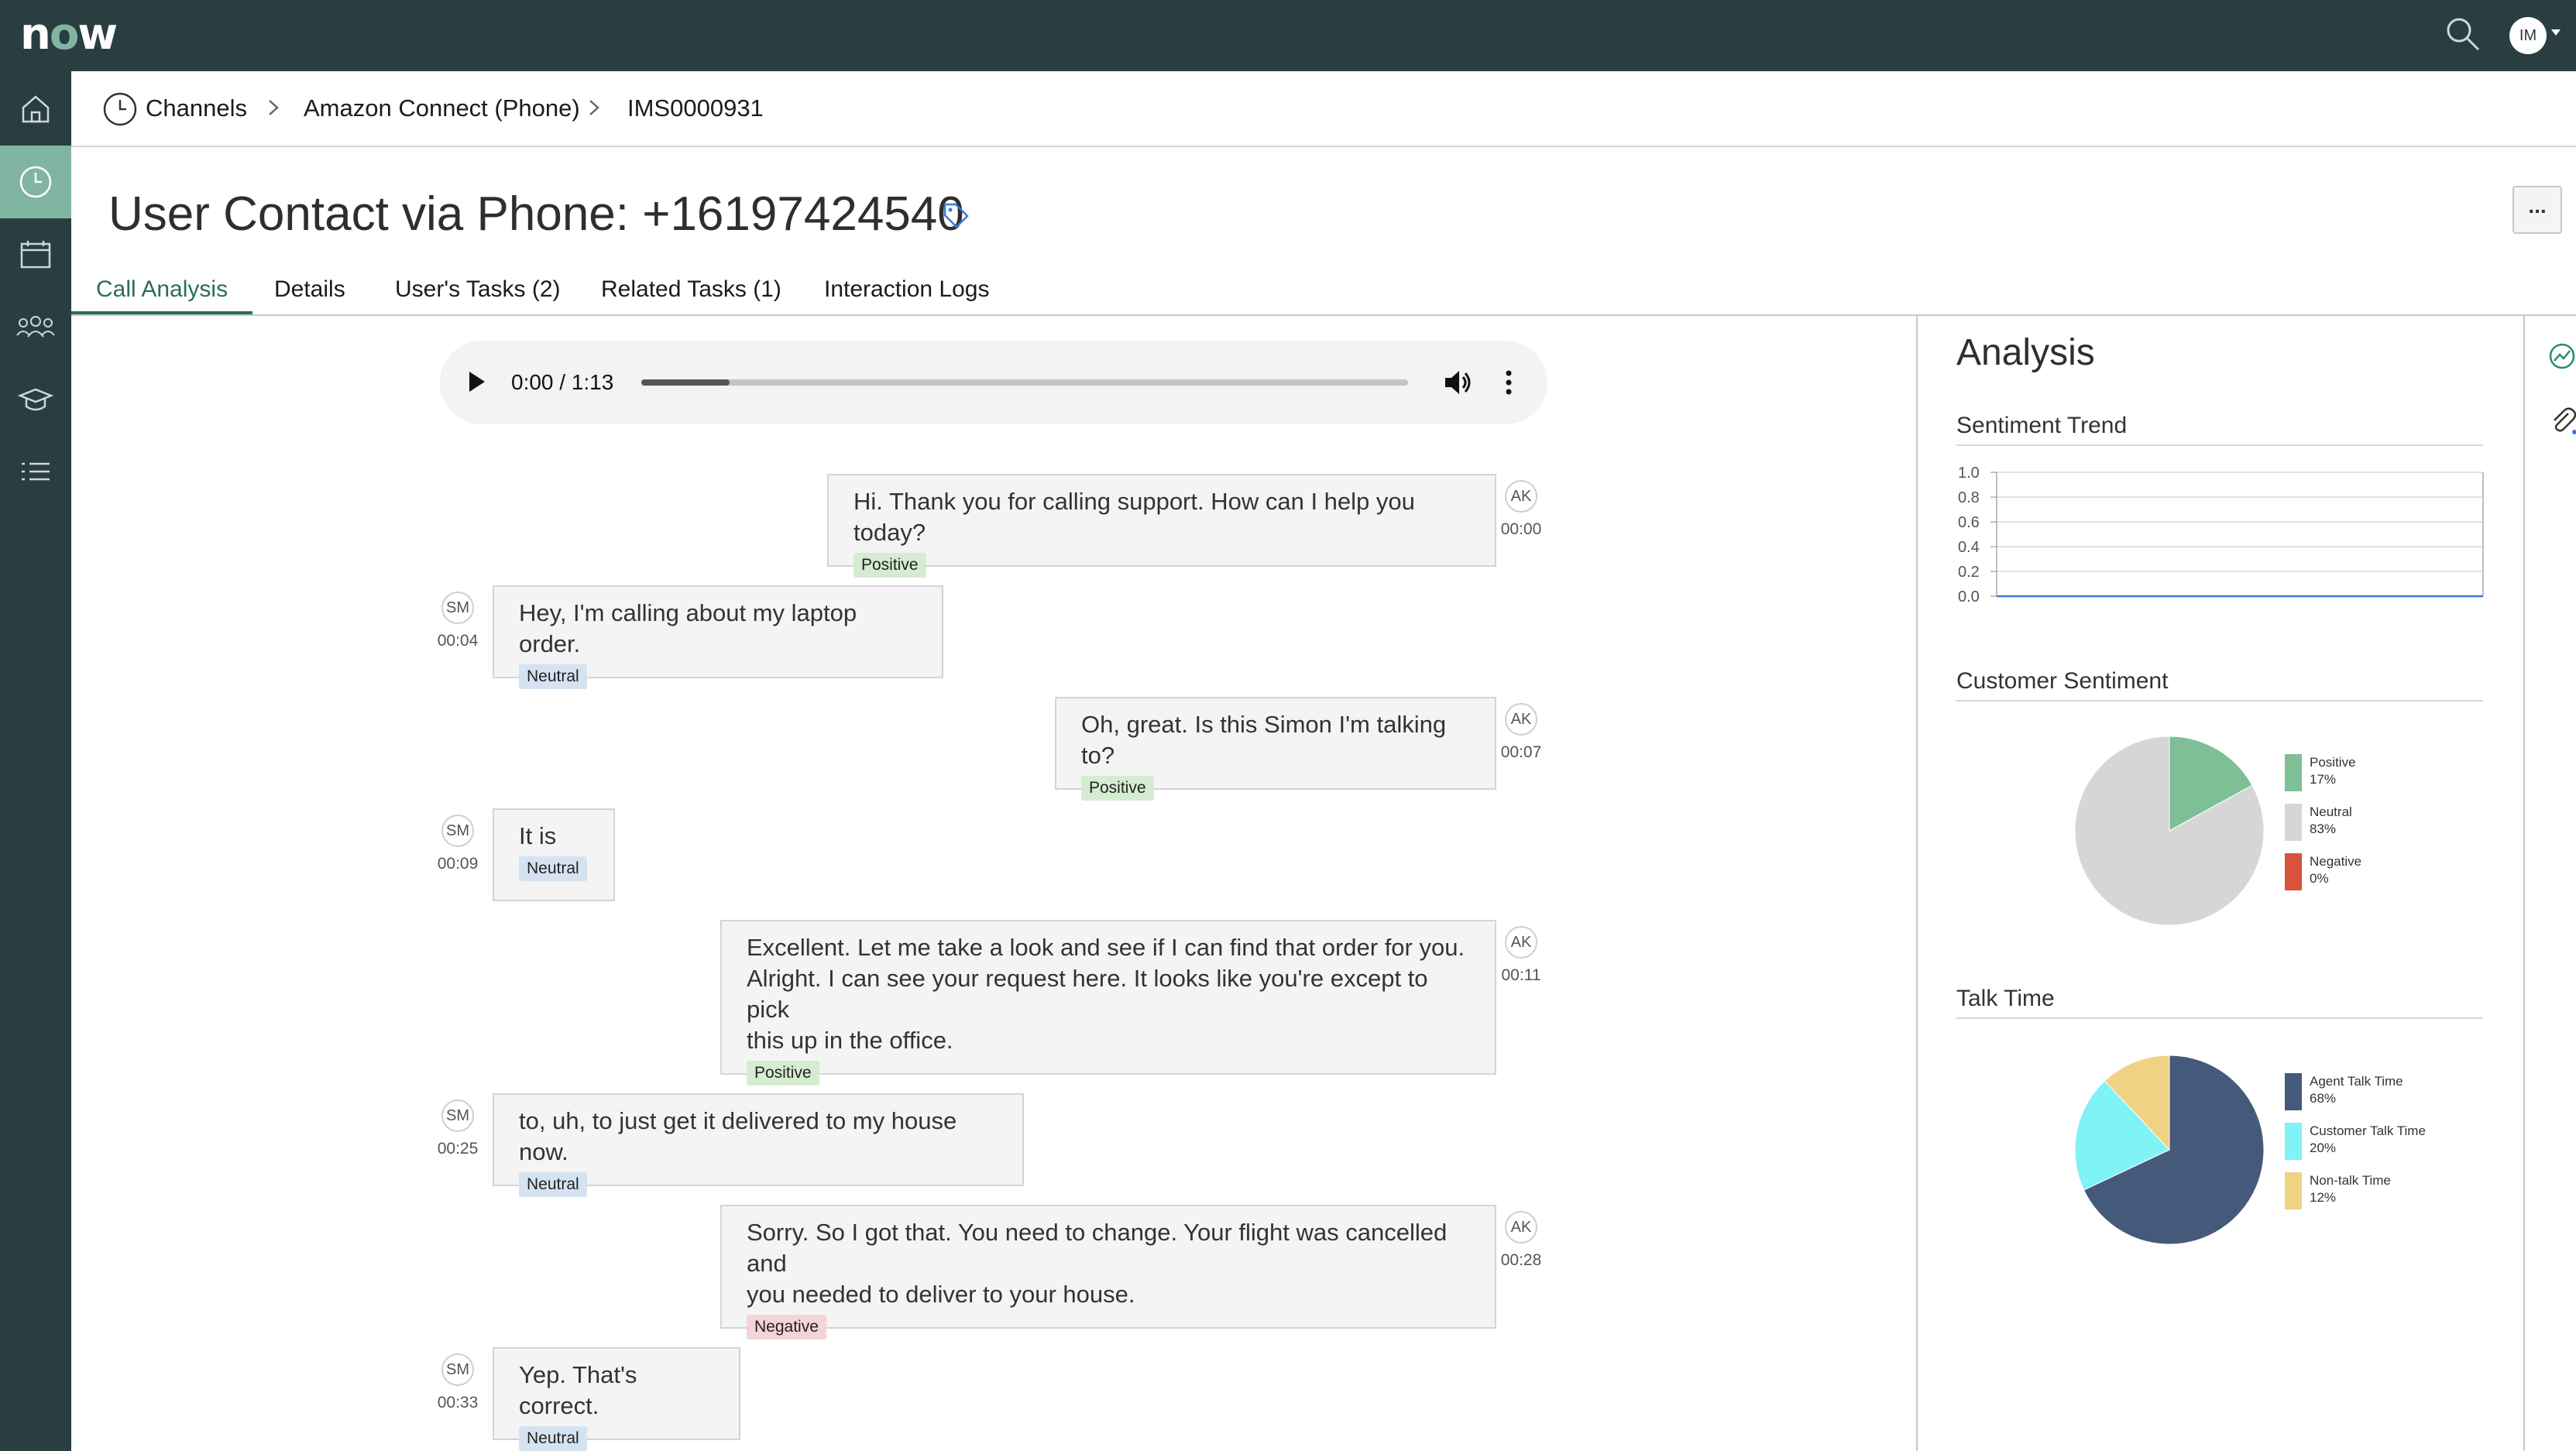  I want to click on sentiment-trend-chart: 1.0 0.8 0.6 0.4 0.2 0.0, so click(2221, 535).